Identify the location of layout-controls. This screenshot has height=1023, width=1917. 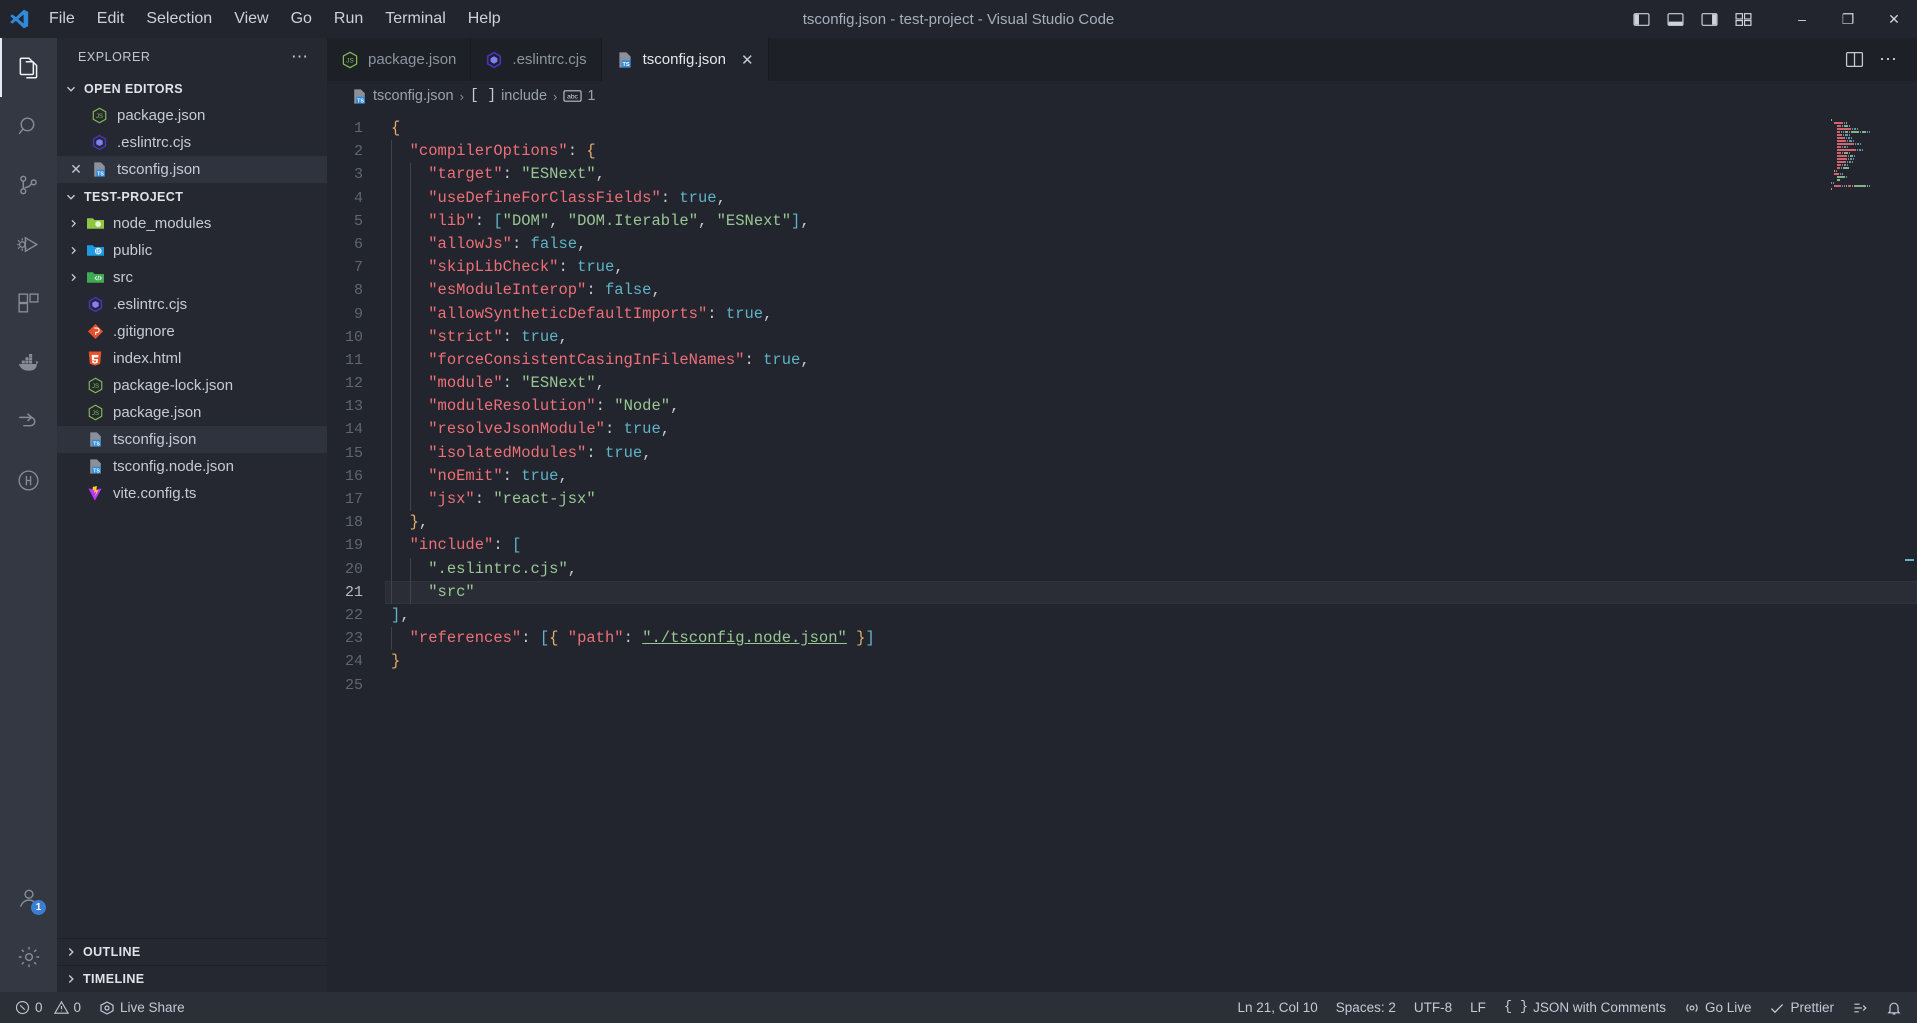
(1692, 19).